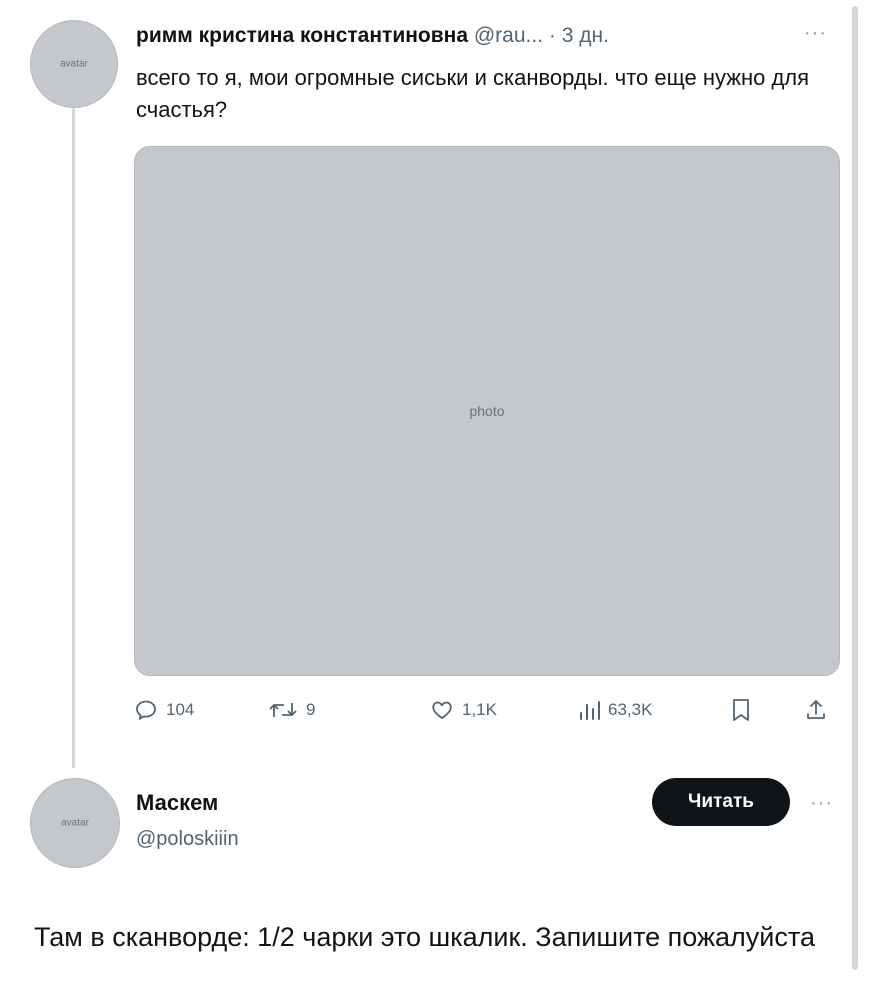 The width and height of the screenshot is (874, 1004). Describe the element at coordinates (442, 710) in the screenshot. I see `like-icon` at that location.